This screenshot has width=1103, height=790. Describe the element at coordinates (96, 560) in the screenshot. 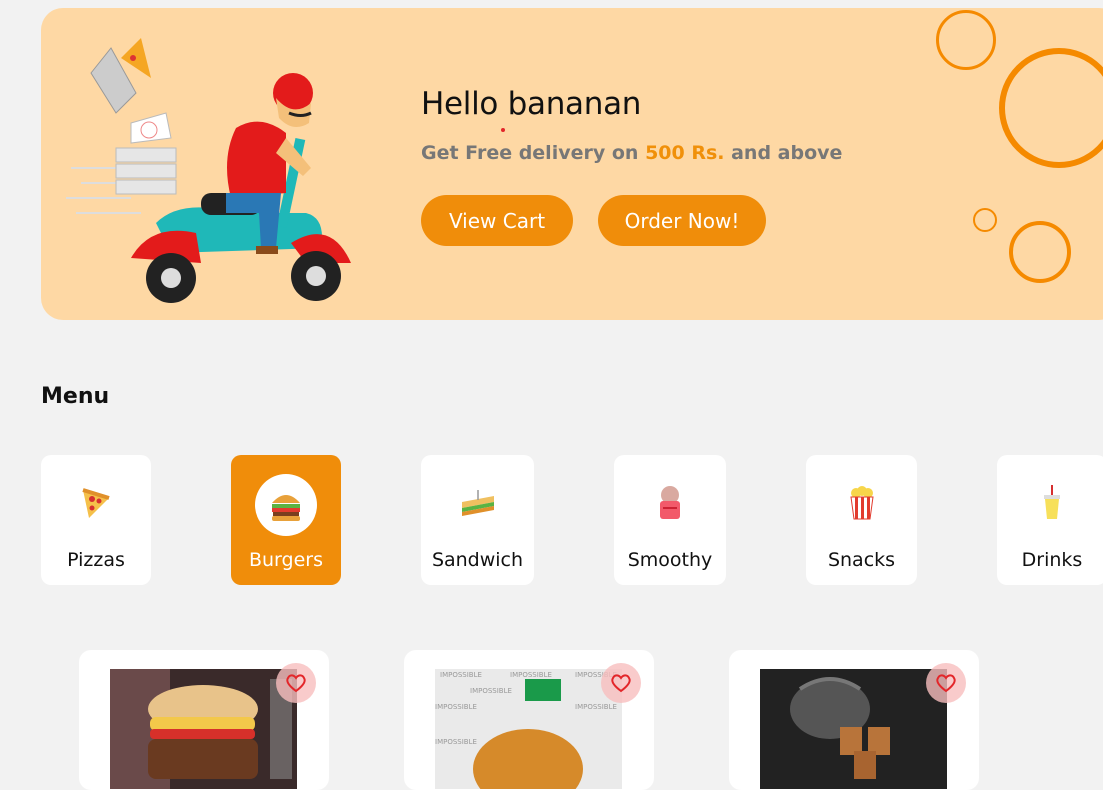

I see `category-label: Pizzas` at that location.